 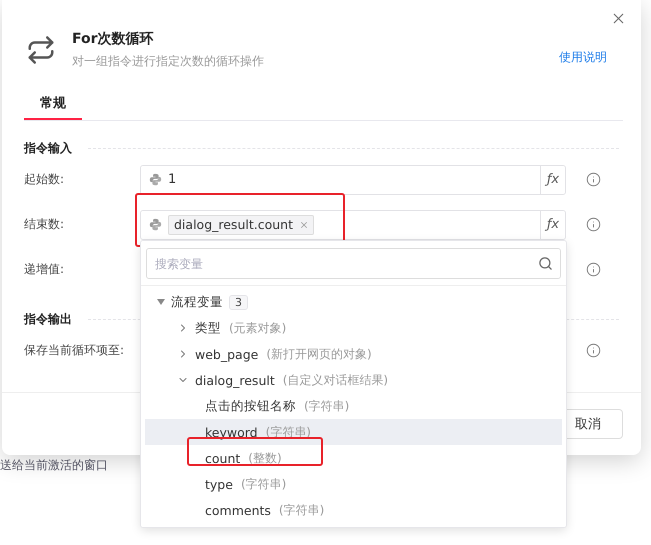 What do you see at coordinates (353, 484) in the screenshot?
I see `variable-item: type (字符串)` at bounding box center [353, 484].